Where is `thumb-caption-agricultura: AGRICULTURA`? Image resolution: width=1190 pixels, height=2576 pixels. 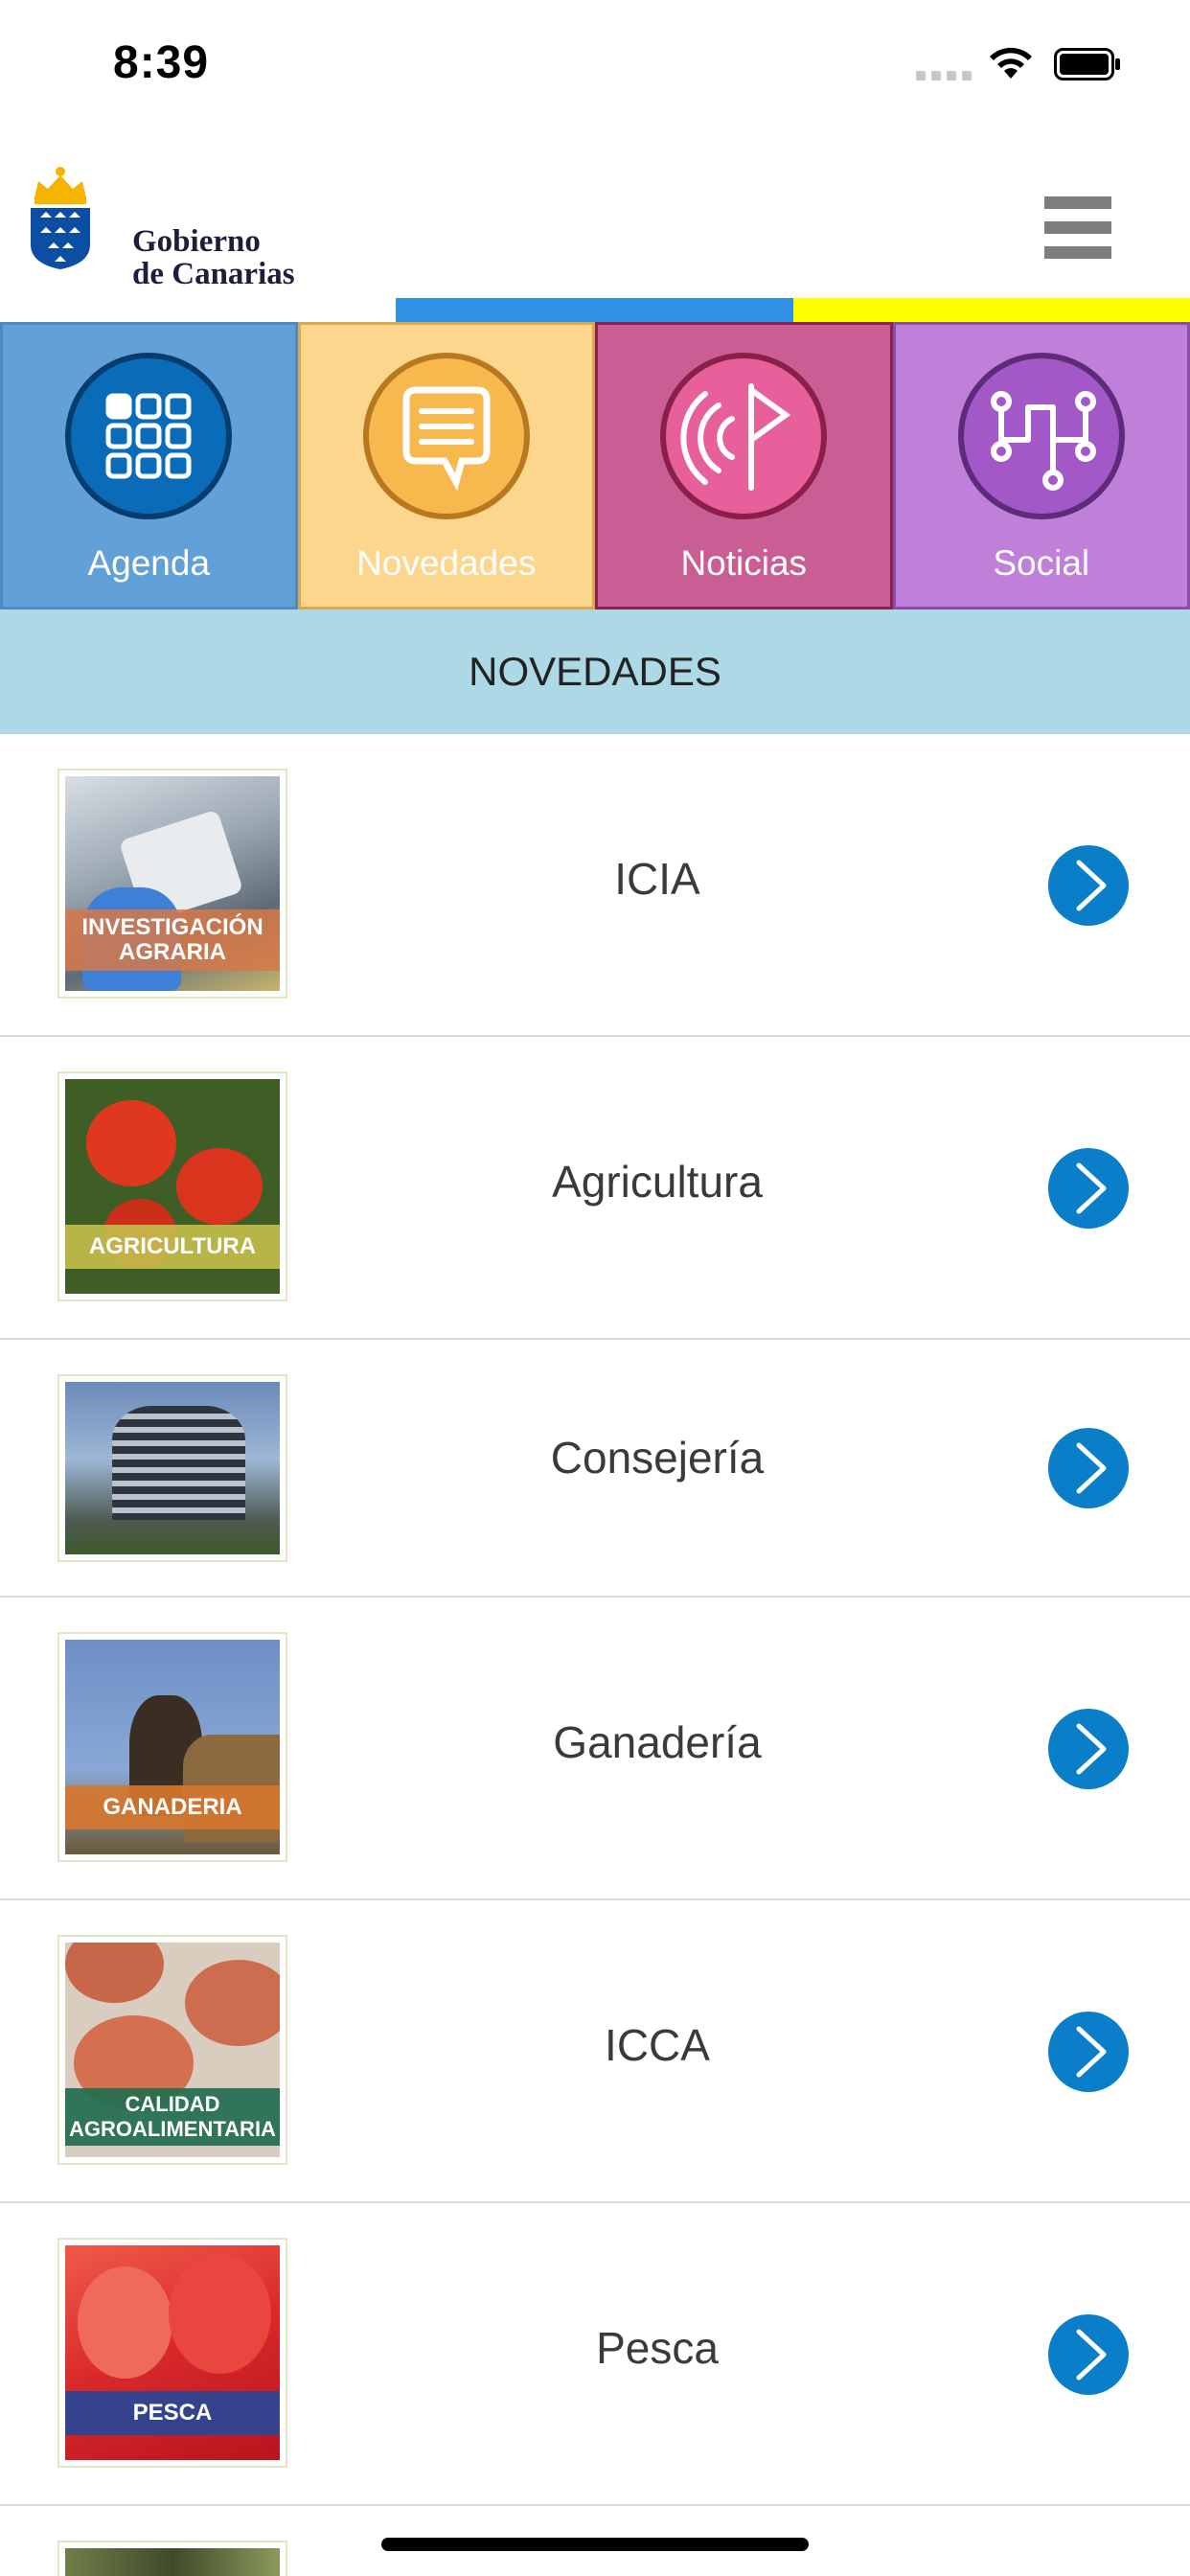 thumb-caption-agricultura: AGRICULTURA is located at coordinates (172, 1247).